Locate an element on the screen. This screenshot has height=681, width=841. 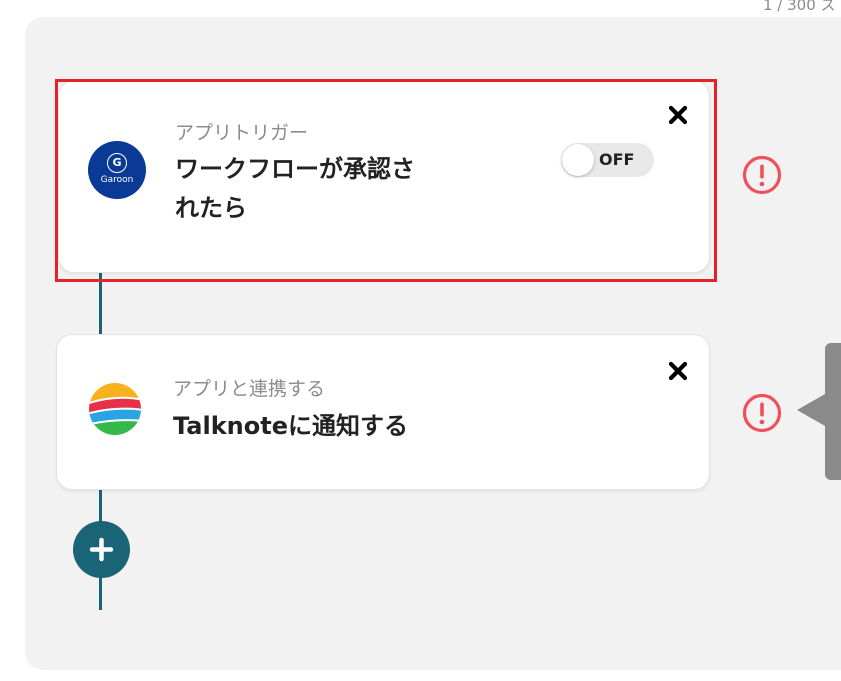
garoon-logo-word: Garoon is located at coordinates (117, 180).